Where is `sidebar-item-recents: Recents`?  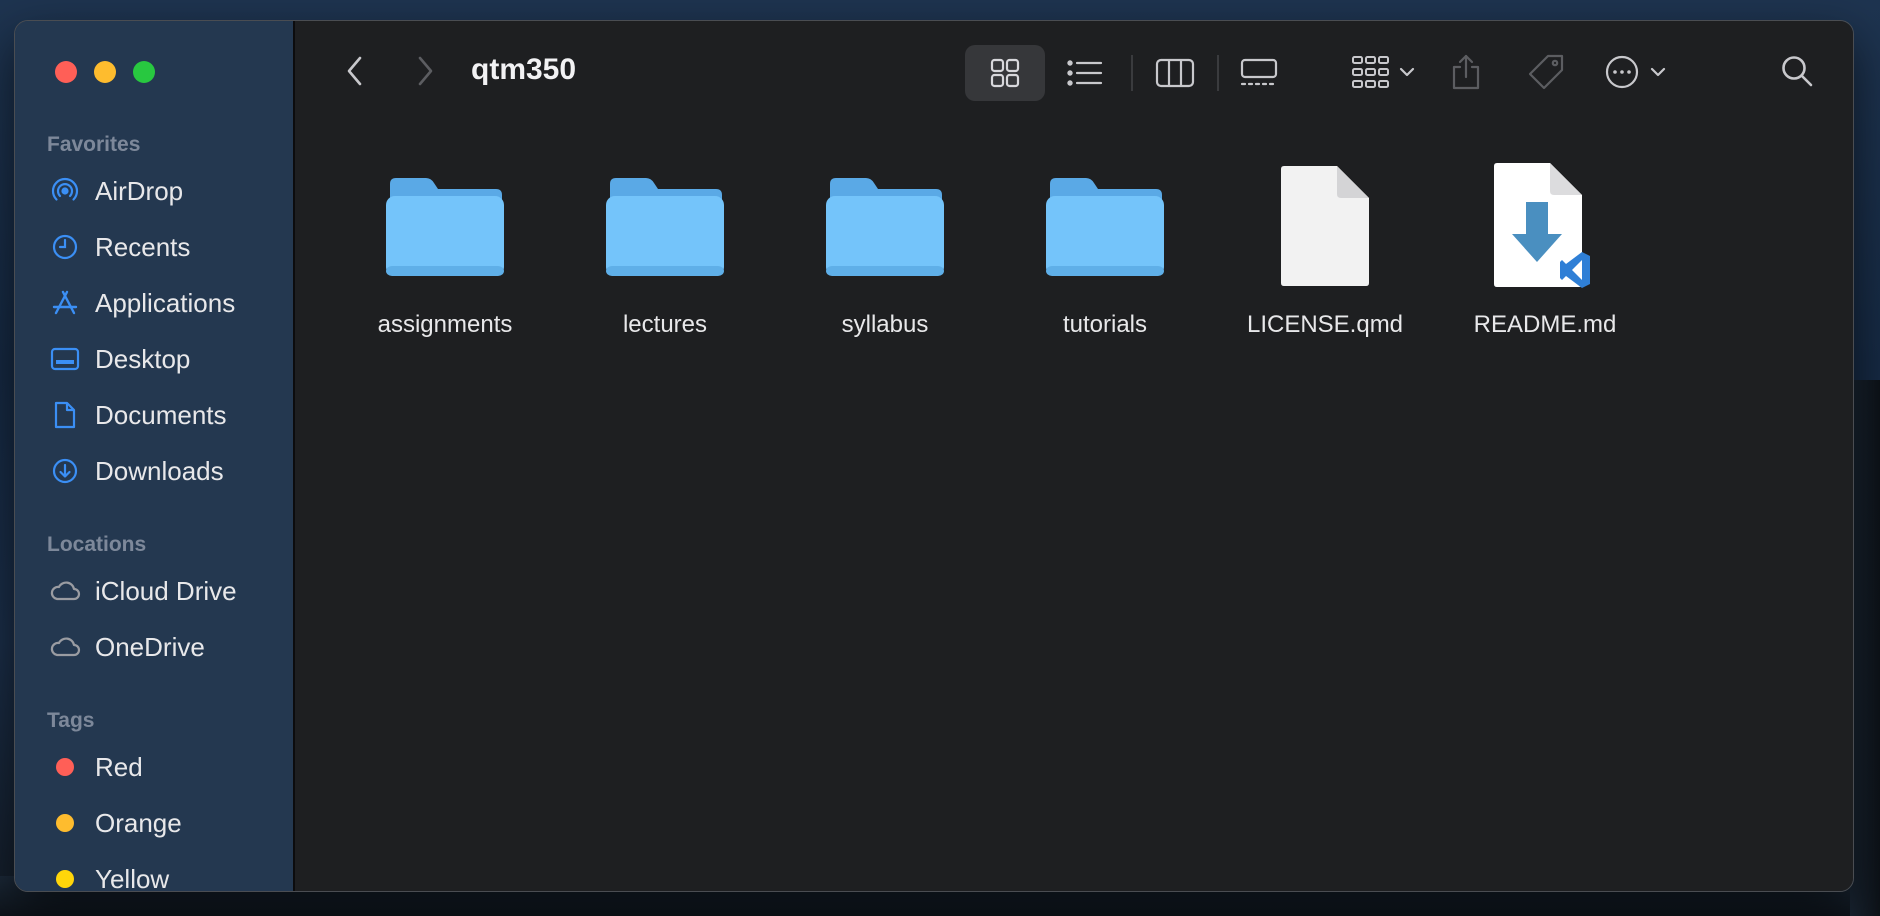
sidebar-item-recents: Recents is located at coordinates (169, 247).